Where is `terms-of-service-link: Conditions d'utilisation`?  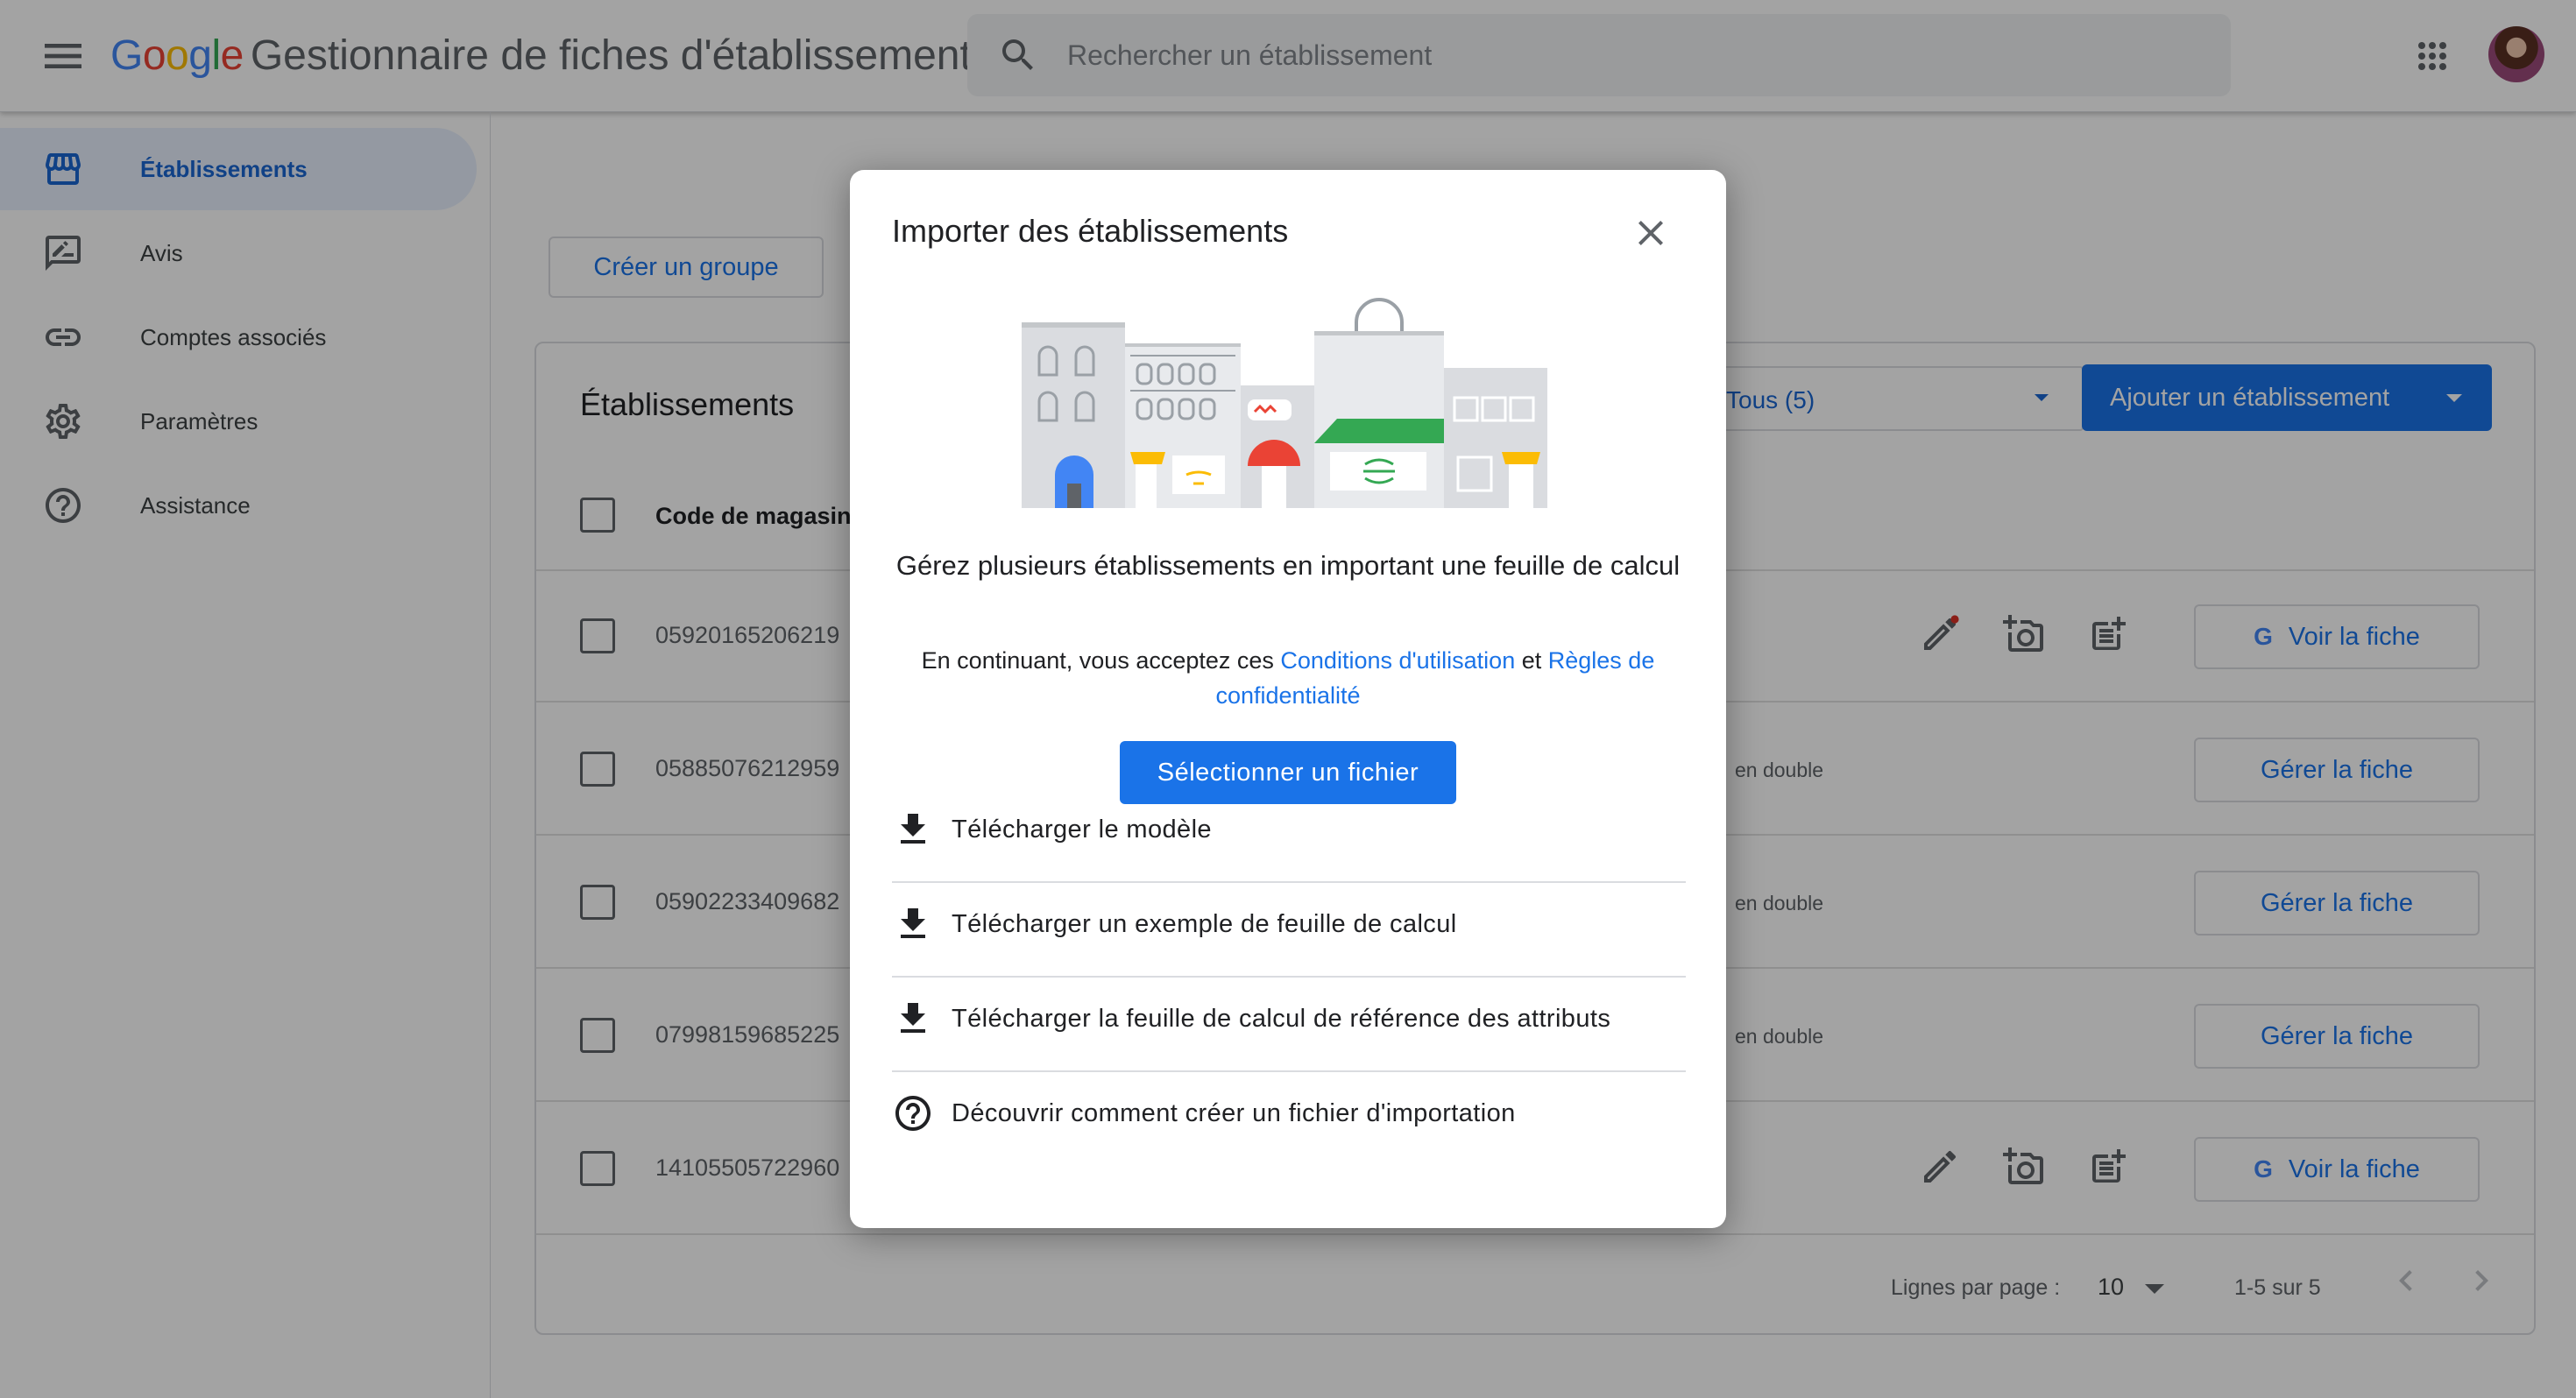
terms-of-service-link: Conditions d'utilisation is located at coordinates (1397, 660).